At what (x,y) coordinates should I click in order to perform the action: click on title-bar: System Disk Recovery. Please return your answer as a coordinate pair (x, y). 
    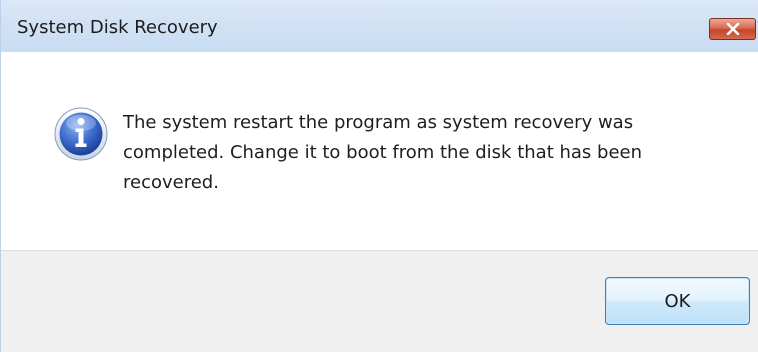
    Looking at the image, I should click on (379, 26).